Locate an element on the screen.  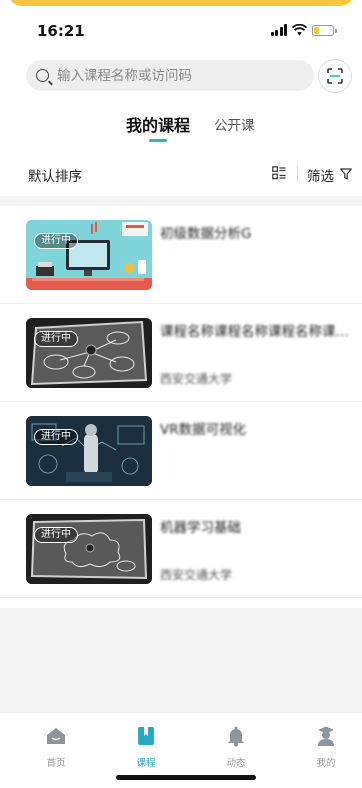
tab-home-label: 首页 is located at coordinates (56, 763).